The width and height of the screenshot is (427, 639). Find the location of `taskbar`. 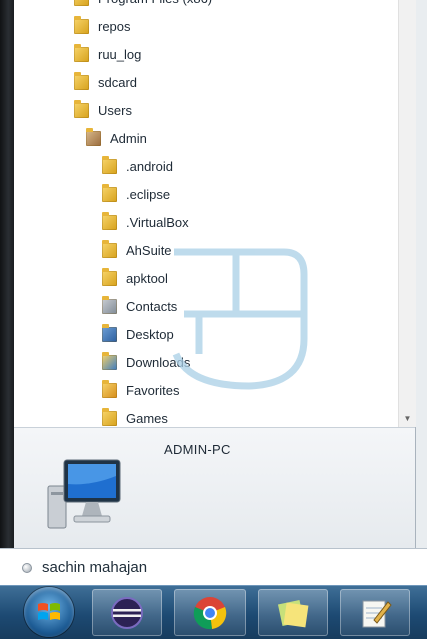

taskbar is located at coordinates (213, 612).